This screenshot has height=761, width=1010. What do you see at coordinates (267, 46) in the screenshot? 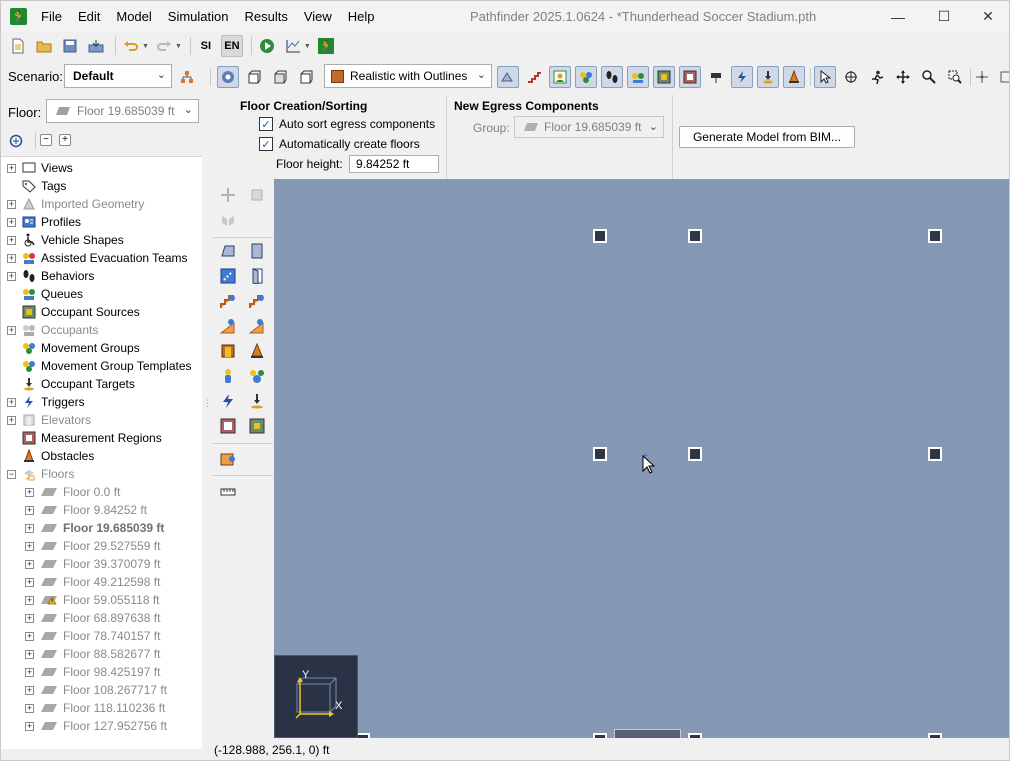
I see `run-simulation-icon` at bounding box center [267, 46].